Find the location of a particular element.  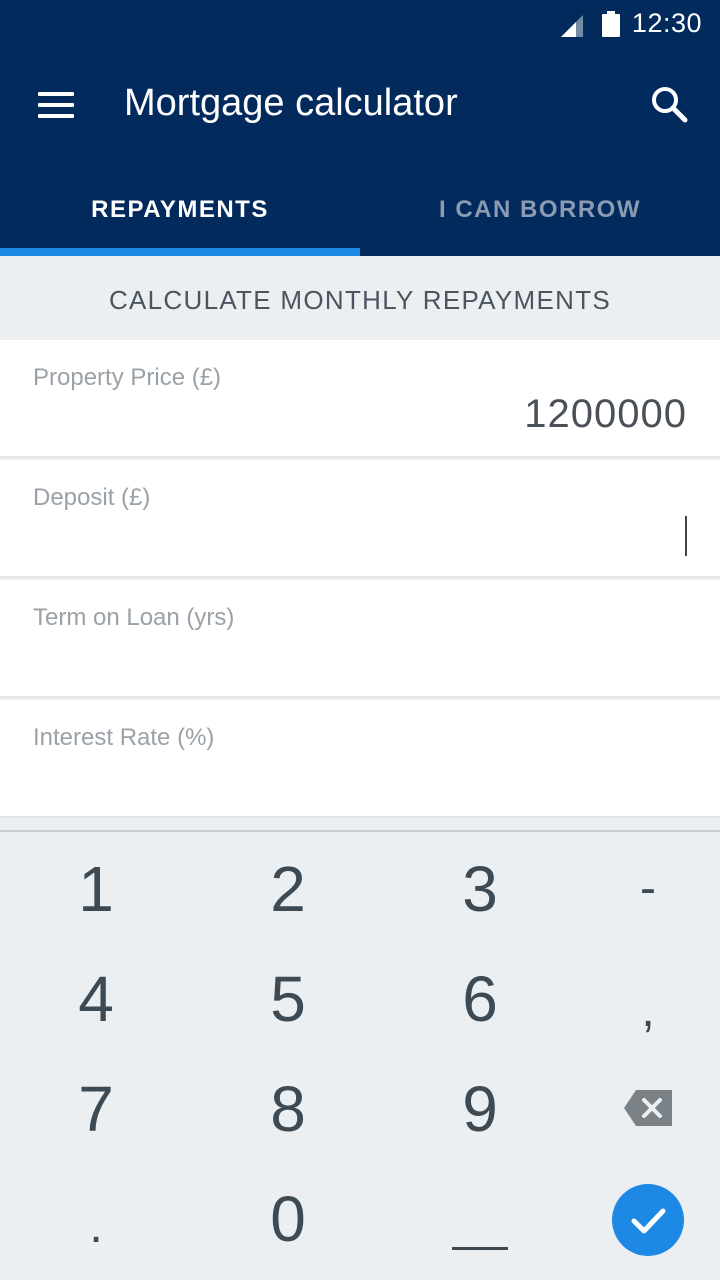

page-title: Mortgage calculator is located at coordinates (291, 103).